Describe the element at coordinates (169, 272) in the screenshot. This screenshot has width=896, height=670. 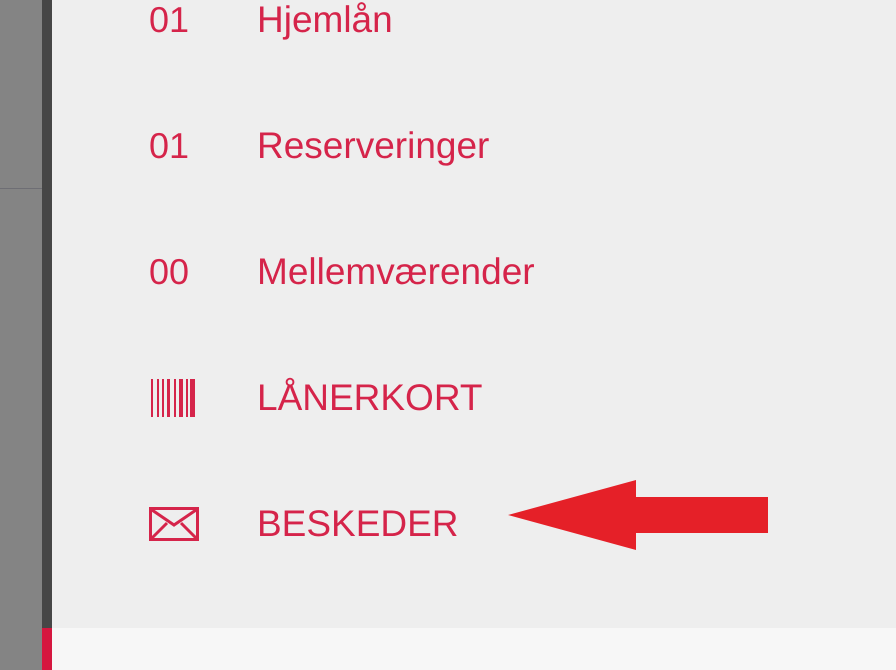
I see `count-text: 00` at that location.